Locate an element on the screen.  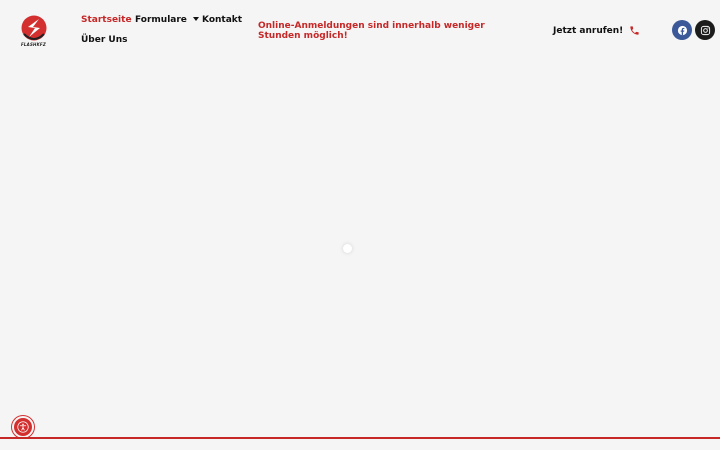
instagram-button is located at coordinates (705, 30).